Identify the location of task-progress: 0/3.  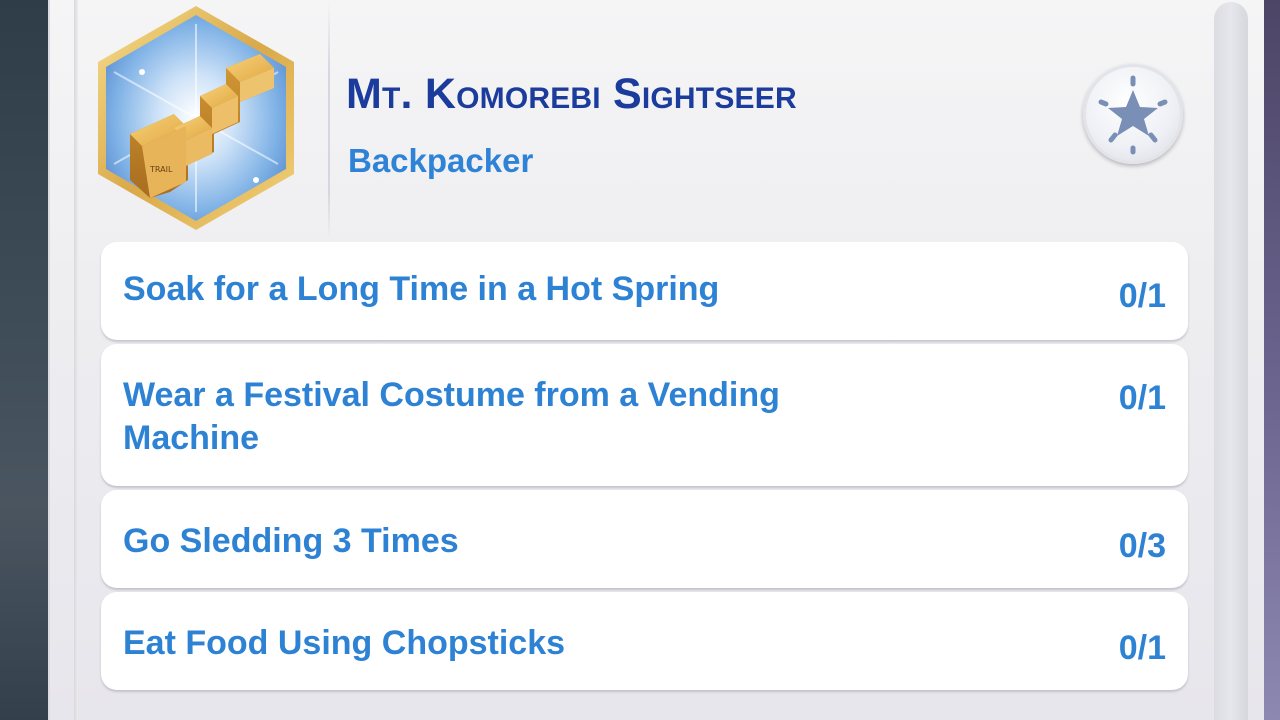
(1142, 546).